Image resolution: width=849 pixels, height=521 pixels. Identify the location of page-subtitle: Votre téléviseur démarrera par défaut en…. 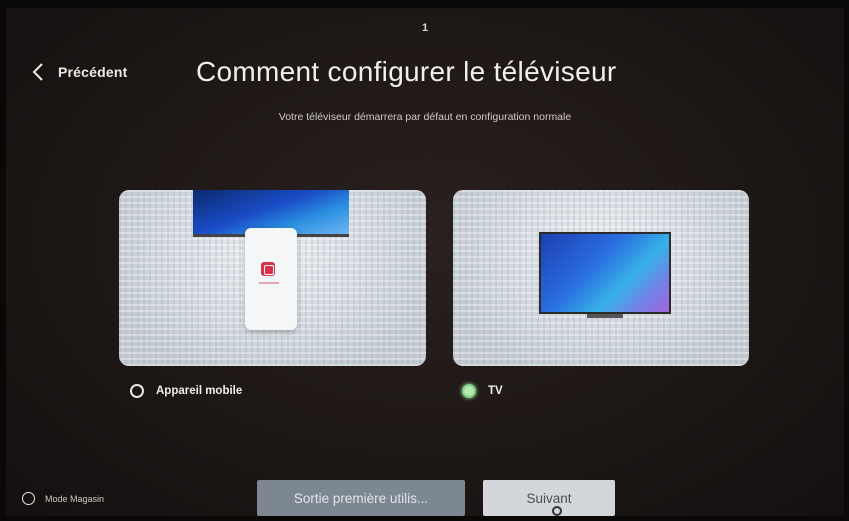
(425, 117).